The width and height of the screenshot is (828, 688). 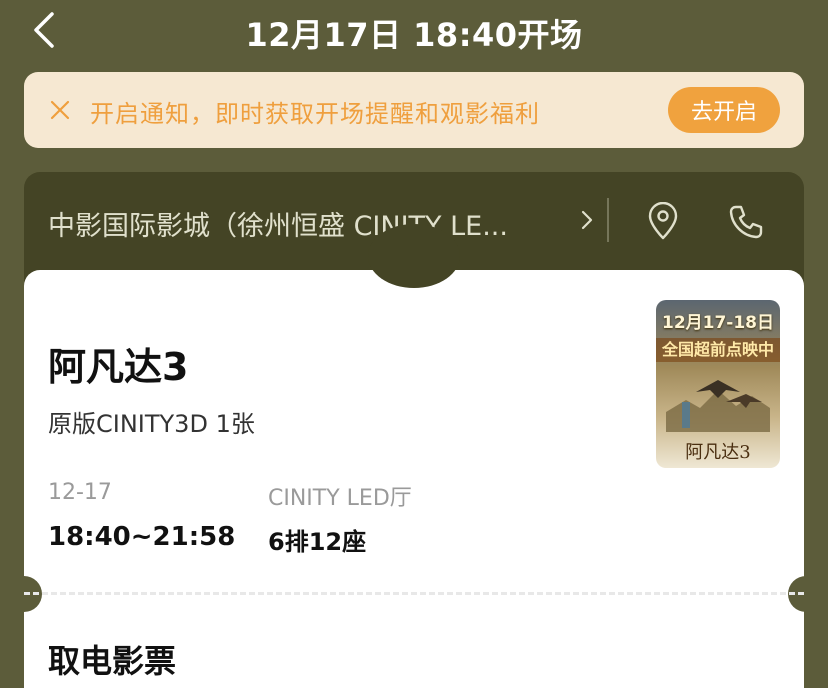 What do you see at coordinates (414, 35) in the screenshot?
I see `page-title: 12月17日 18:40开场` at bounding box center [414, 35].